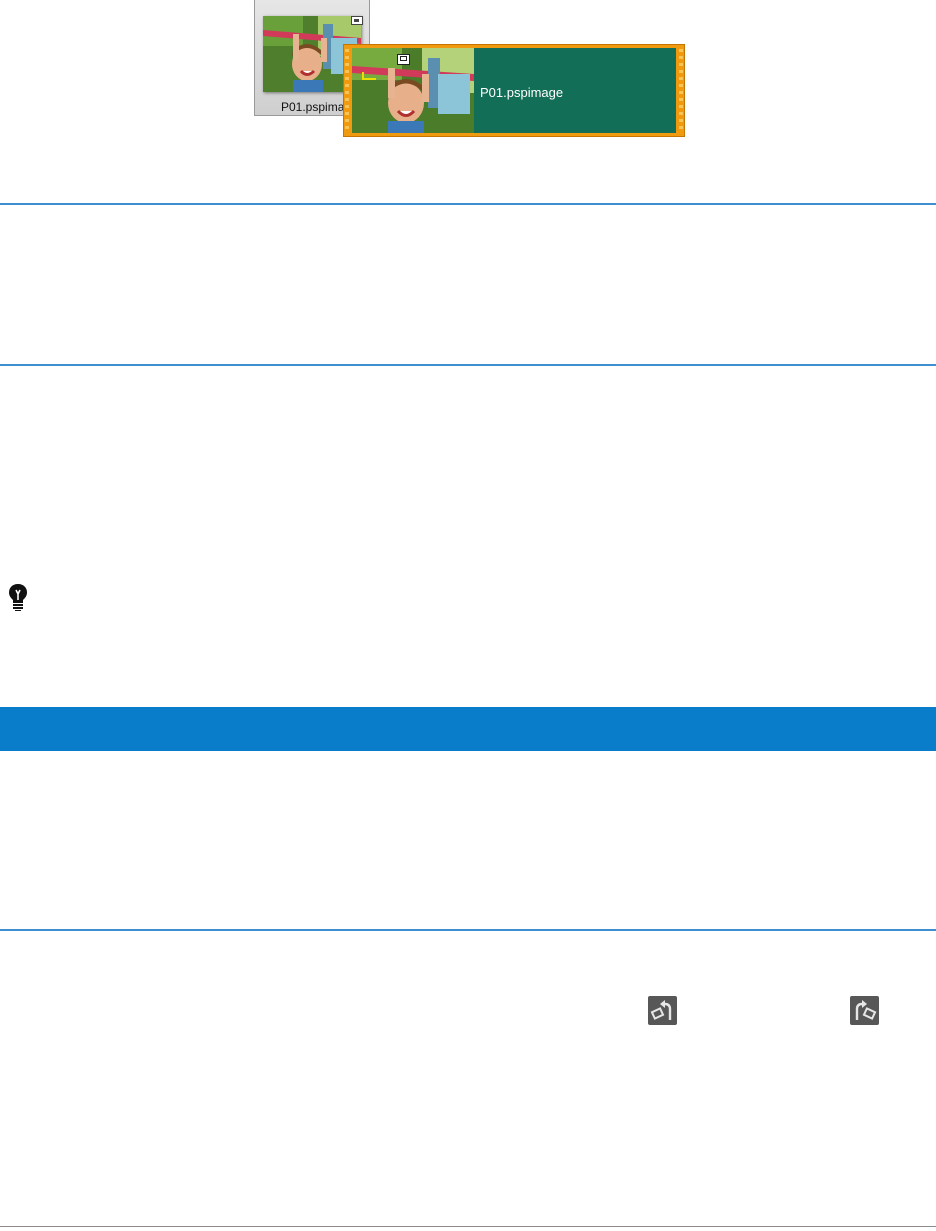  I want to click on lightbulb-icon, so click(18, 599).